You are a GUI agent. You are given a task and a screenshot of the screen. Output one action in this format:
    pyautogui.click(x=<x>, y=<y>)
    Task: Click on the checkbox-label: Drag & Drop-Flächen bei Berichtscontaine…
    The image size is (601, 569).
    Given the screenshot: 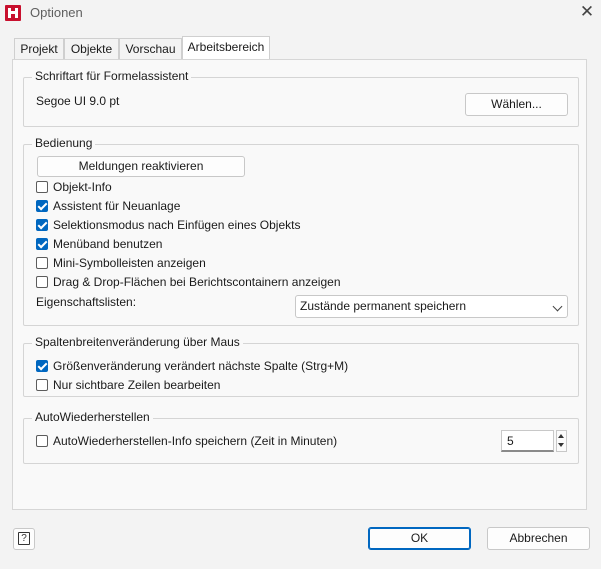 What is the action you would take?
    pyautogui.click(x=197, y=282)
    